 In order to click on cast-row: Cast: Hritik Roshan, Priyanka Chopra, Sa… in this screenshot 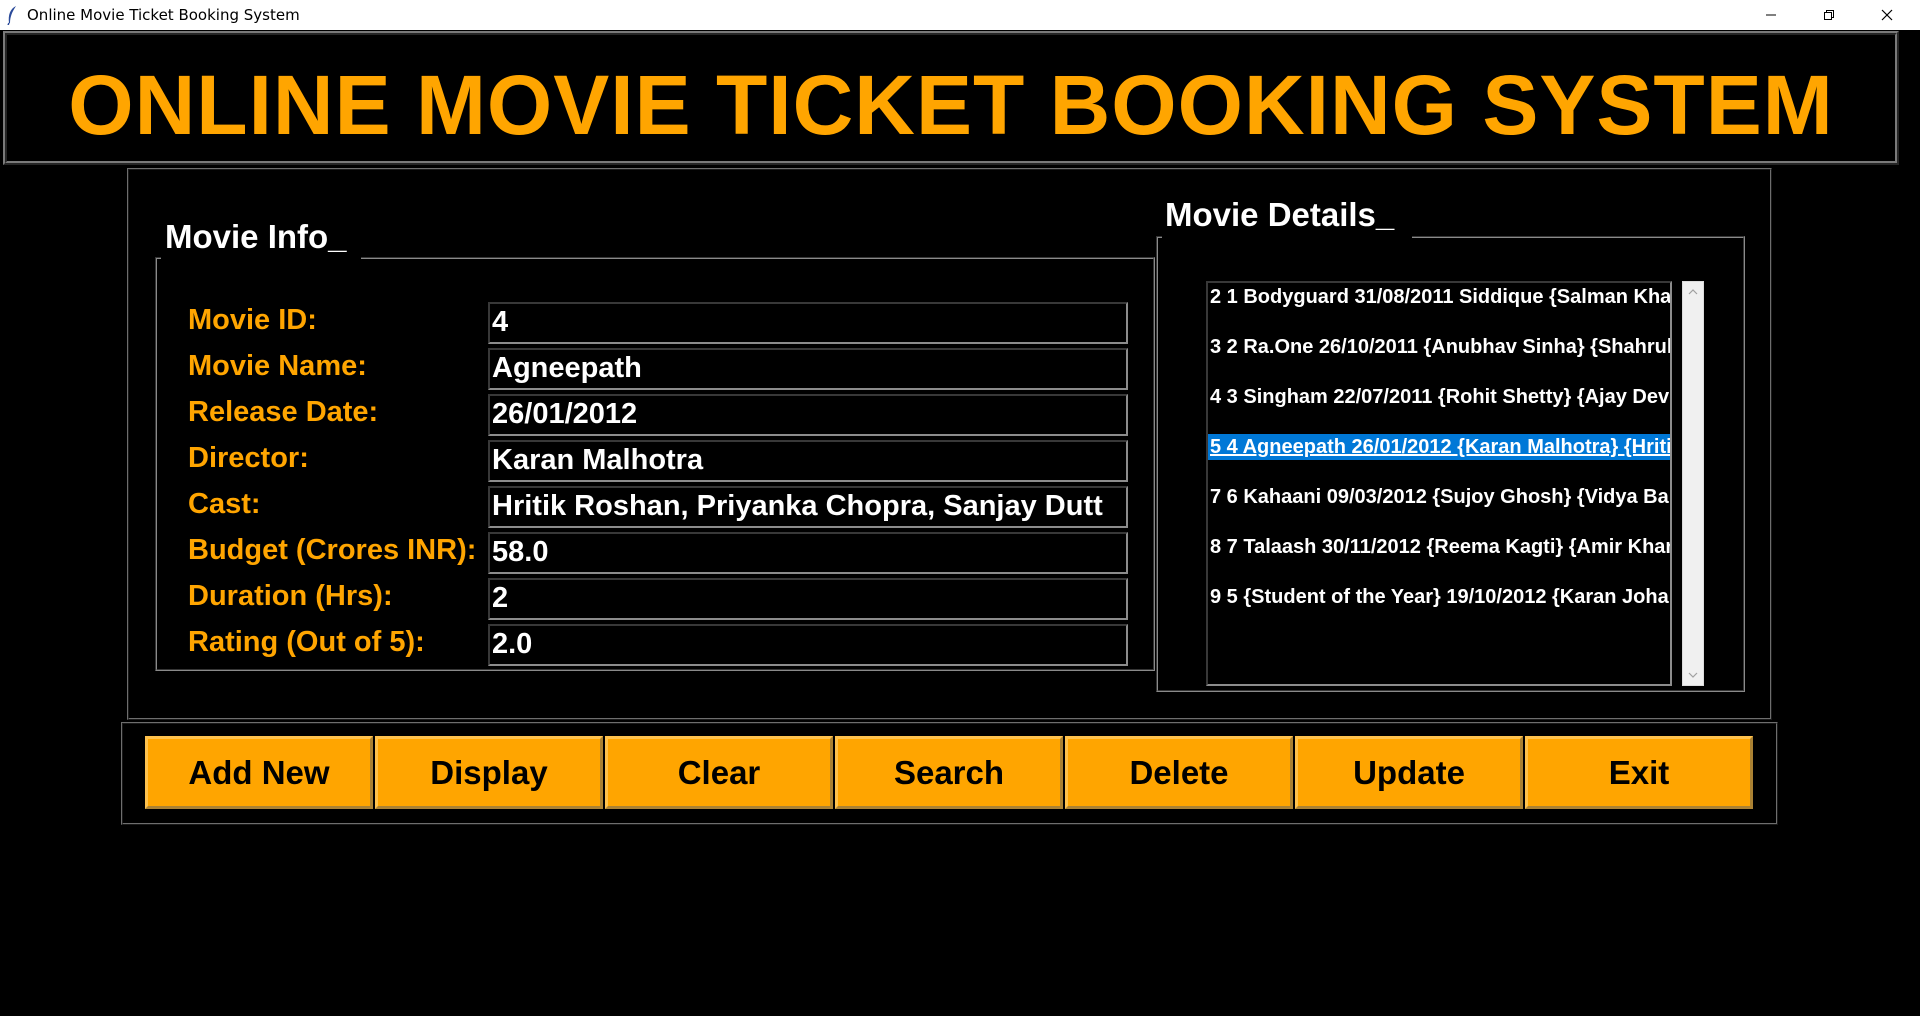, I will do `click(658, 507)`.